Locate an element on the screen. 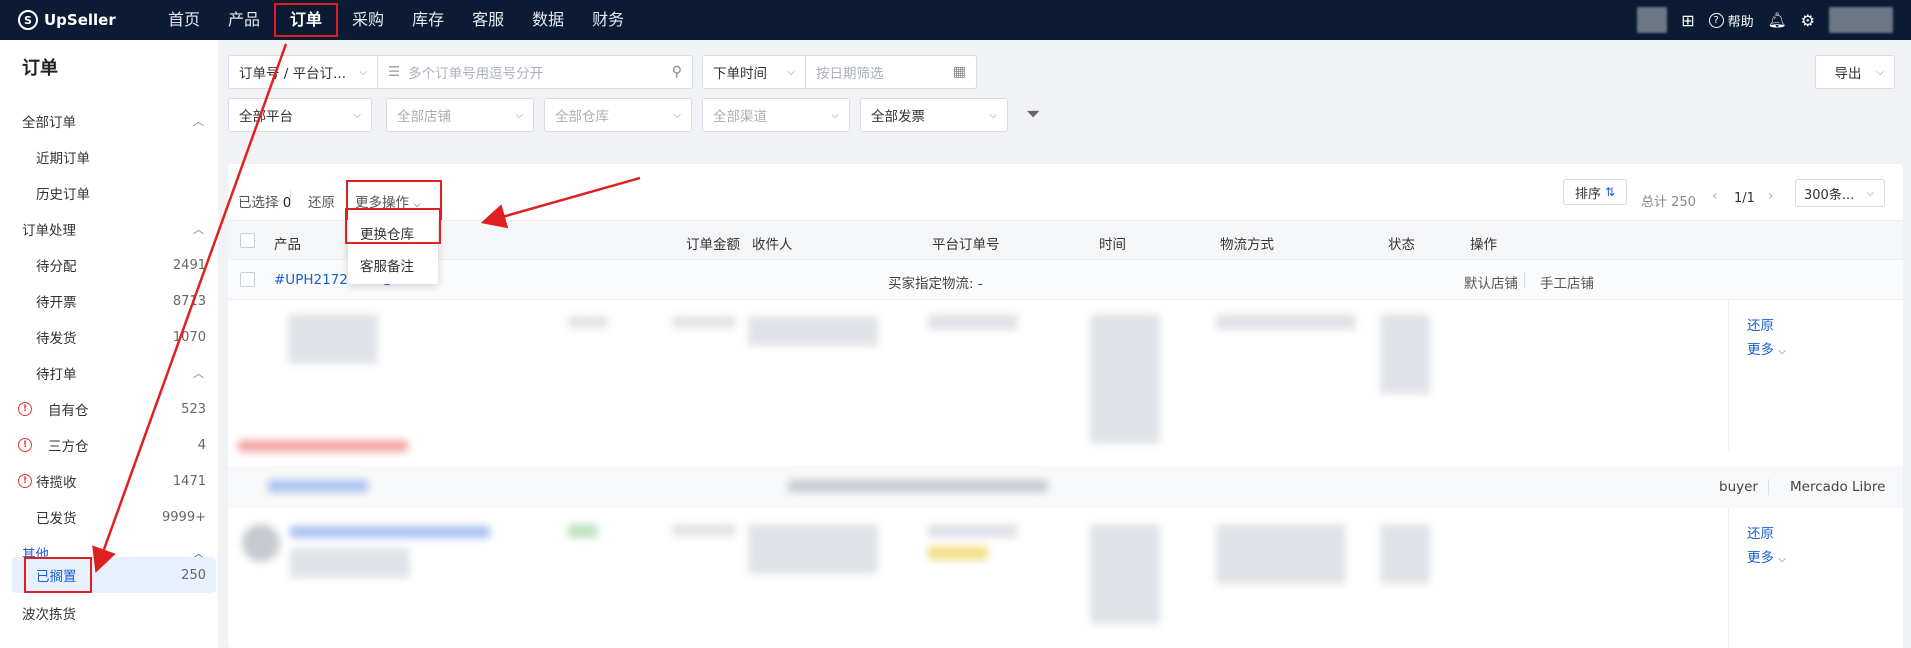 The image size is (1911, 648). blurred-user-name is located at coordinates (1861, 20).